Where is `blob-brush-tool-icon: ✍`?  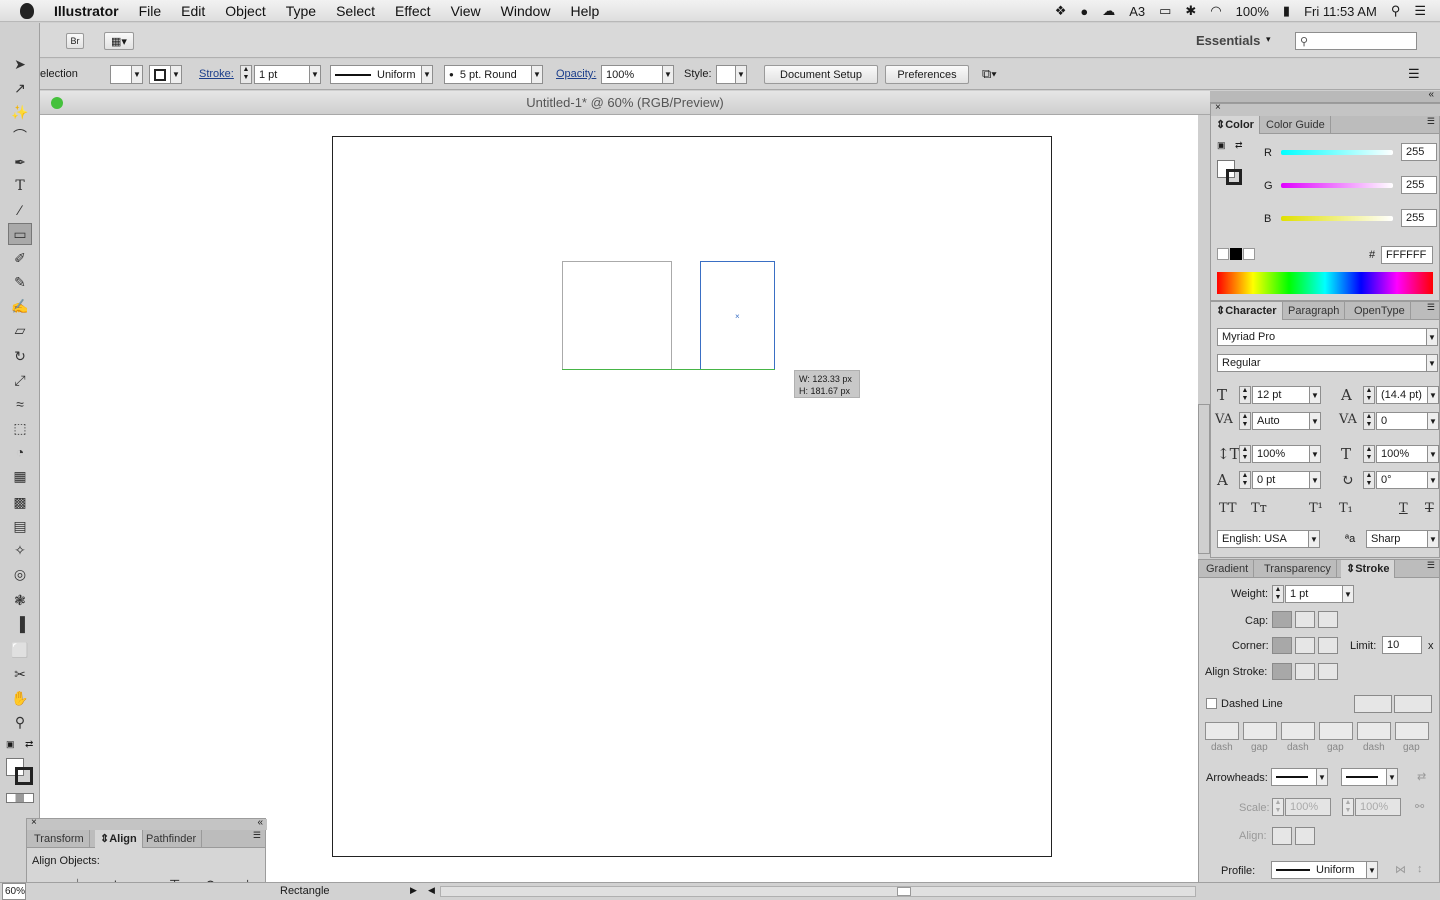 blob-brush-tool-icon: ✍ is located at coordinates (20, 306).